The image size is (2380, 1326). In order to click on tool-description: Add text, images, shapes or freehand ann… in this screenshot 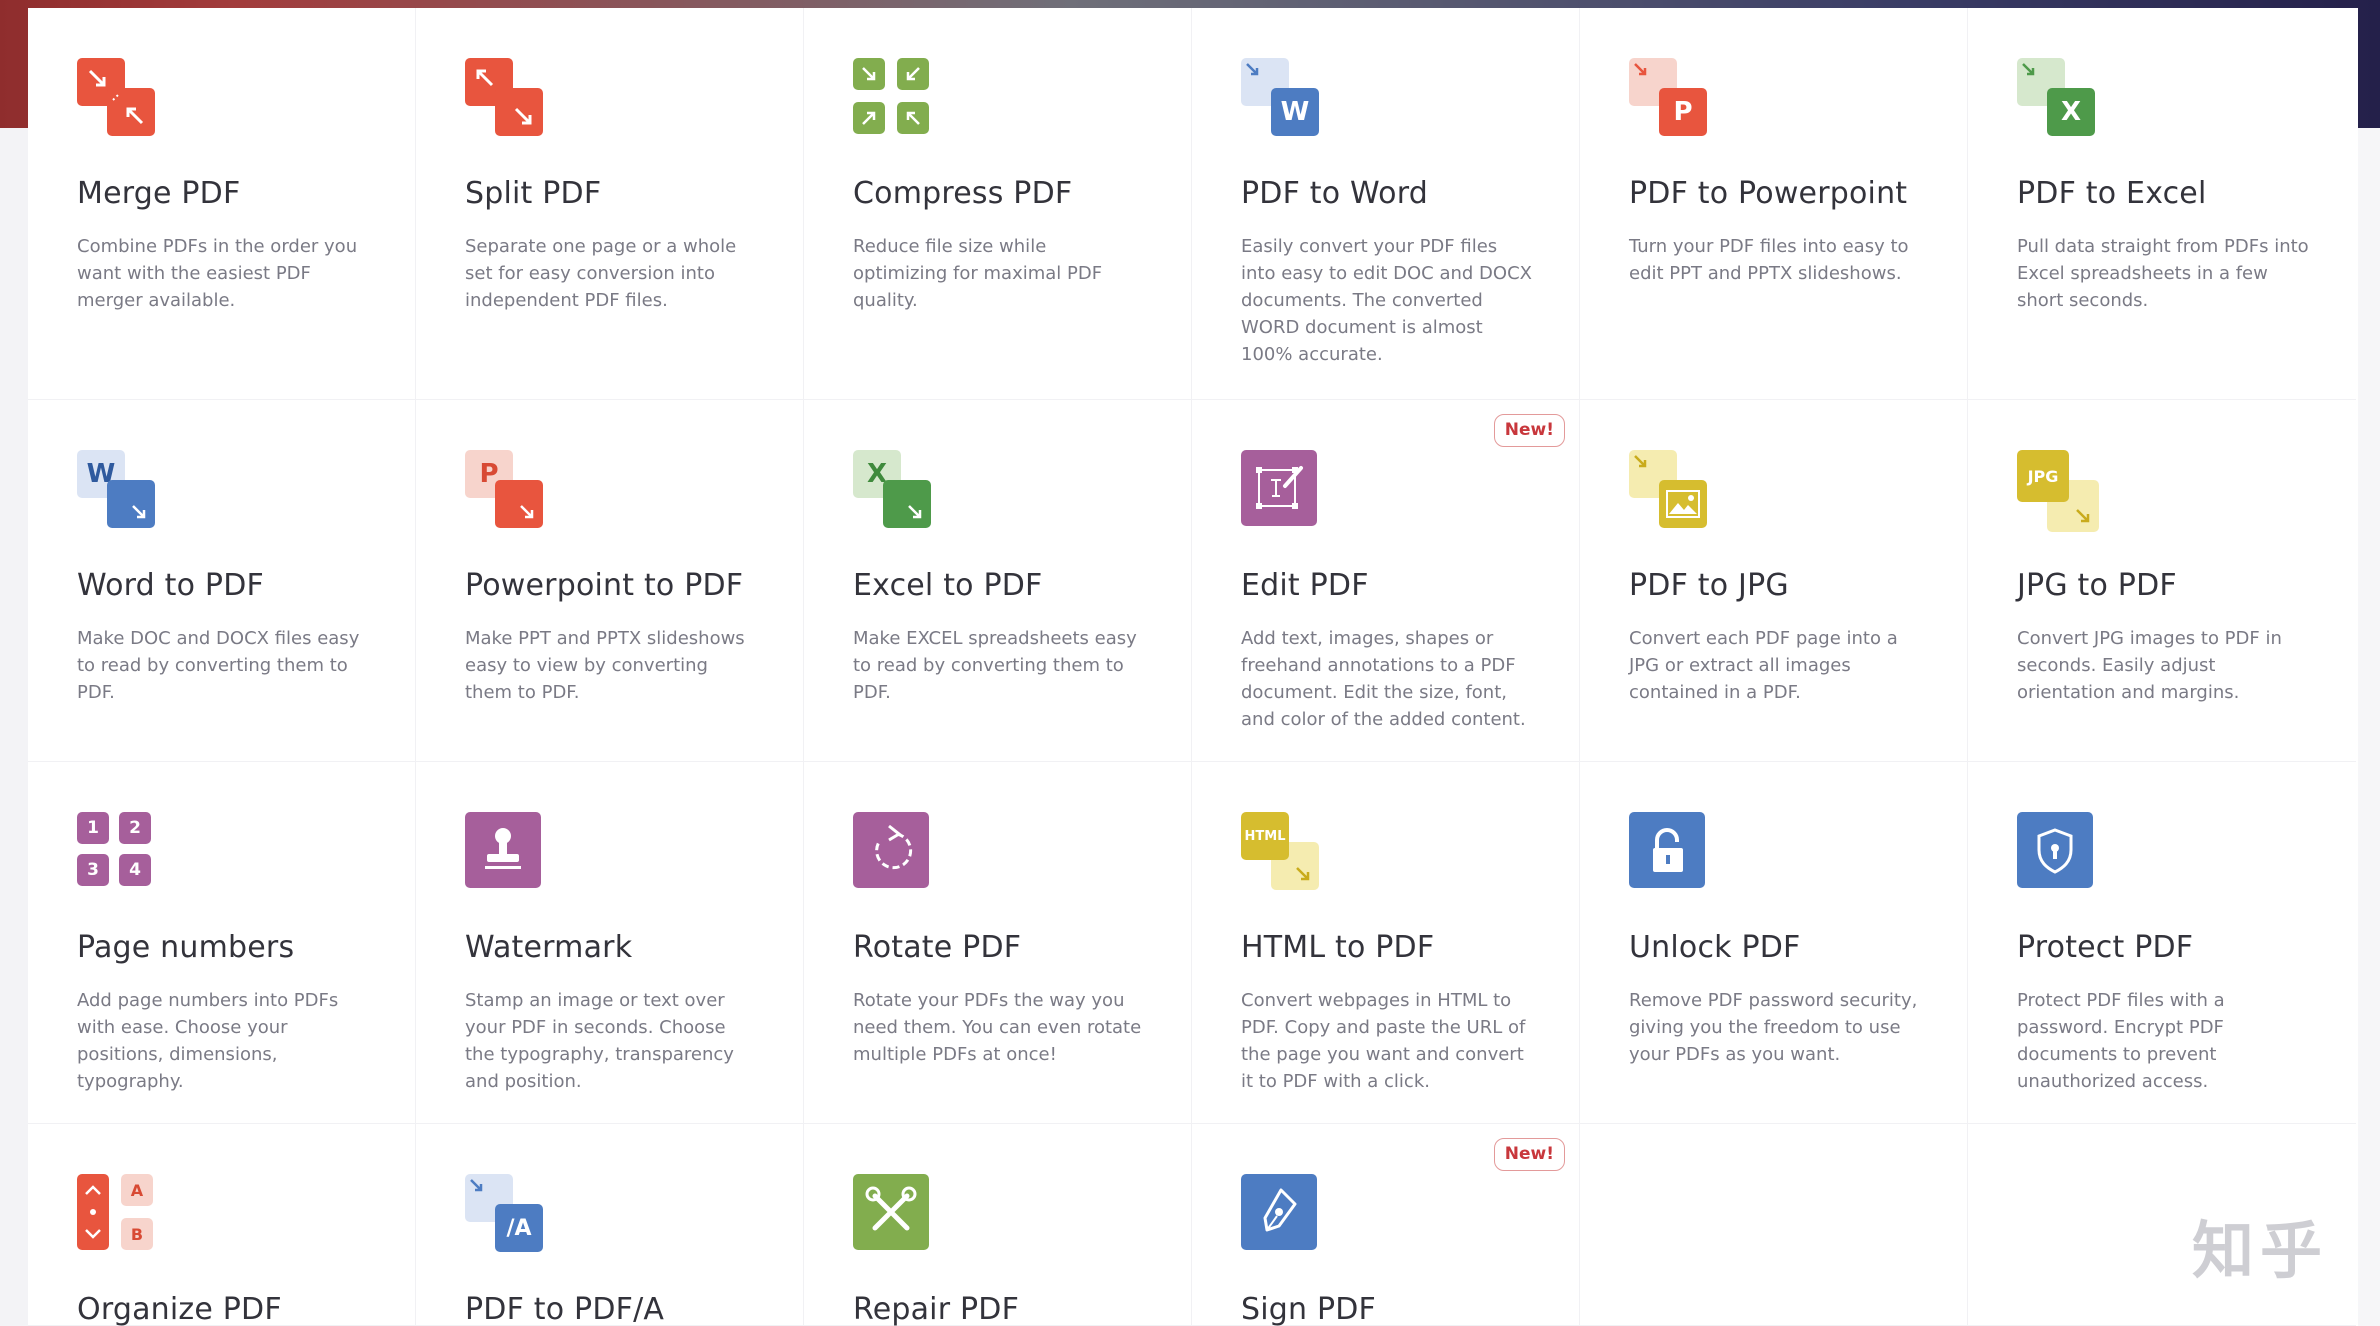, I will do `click(1383, 679)`.